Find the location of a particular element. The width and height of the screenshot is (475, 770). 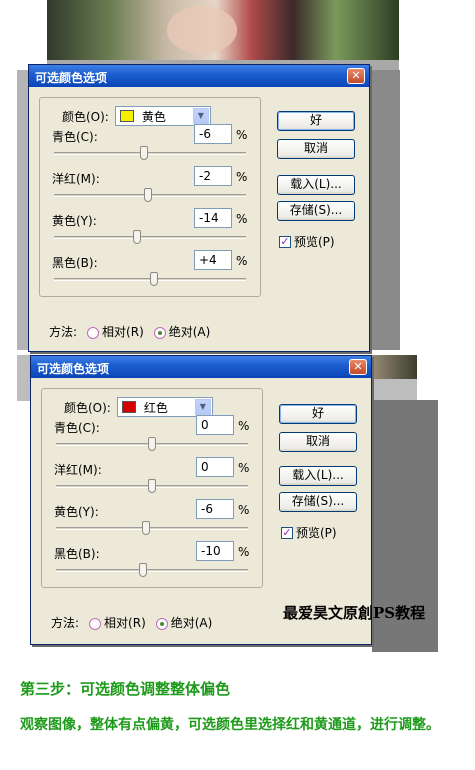

slider-row: 黄色(Y): -6% is located at coordinates (152, 518).